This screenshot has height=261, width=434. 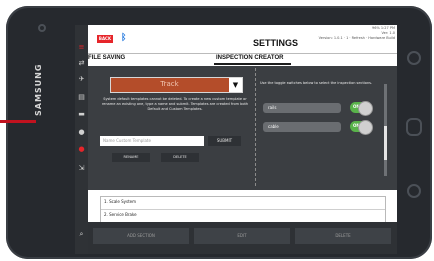 I want to click on arrows-icon: ⇄, so click(x=81, y=63).